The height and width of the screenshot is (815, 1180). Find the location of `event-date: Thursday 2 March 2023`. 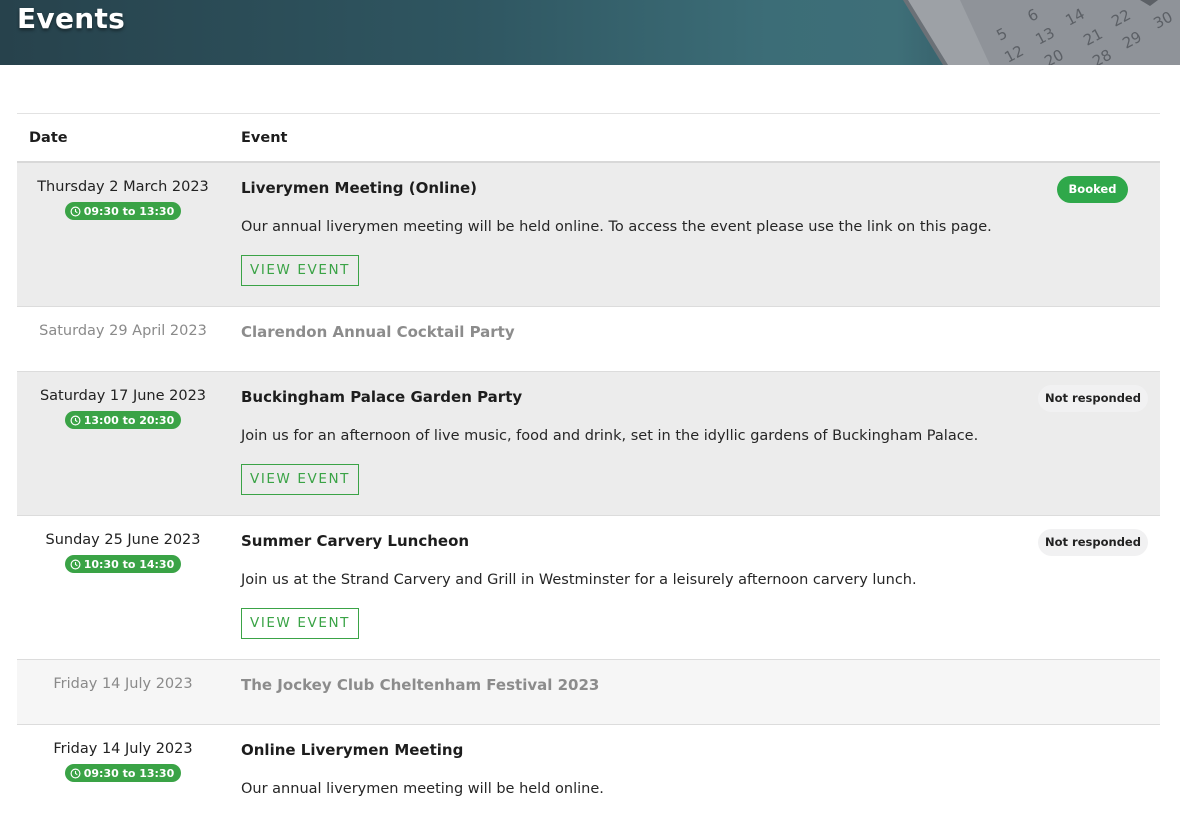

event-date: Thursday 2 March 2023 is located at coordinates (123, 187).